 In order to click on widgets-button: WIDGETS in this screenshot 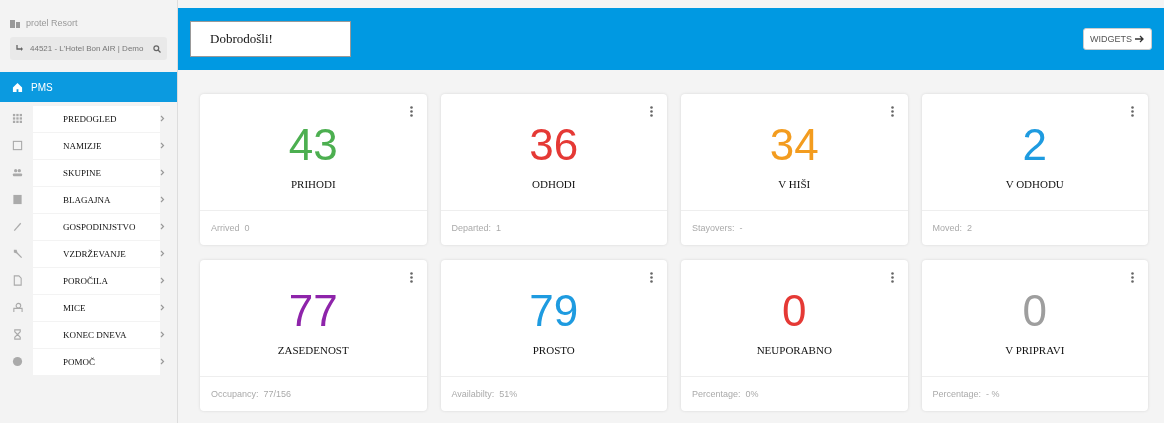, I will do `click(1117, 39)`.